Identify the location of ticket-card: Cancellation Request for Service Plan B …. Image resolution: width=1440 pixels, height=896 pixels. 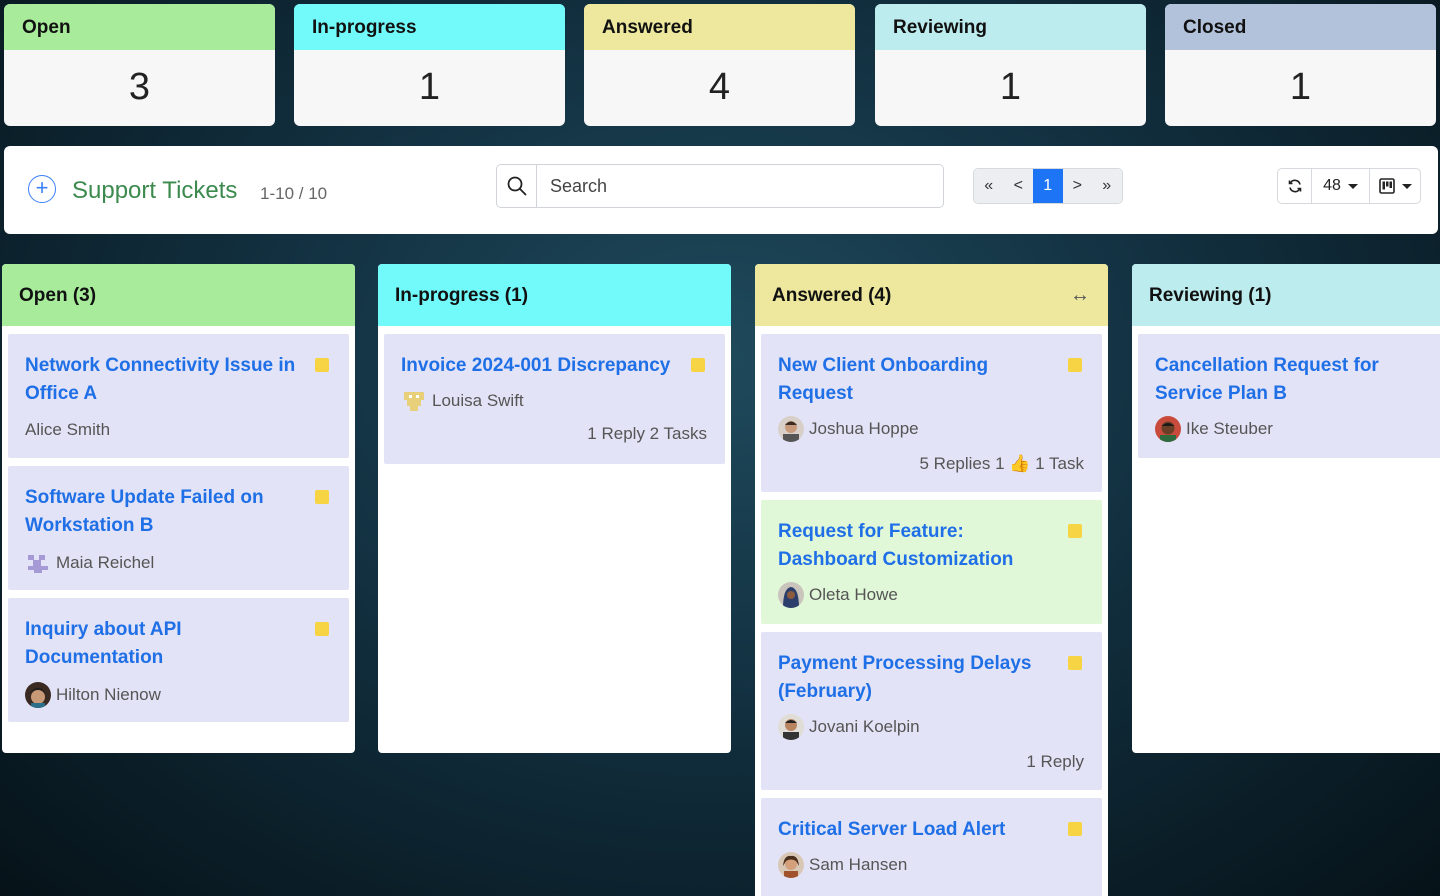
(1289, 396).